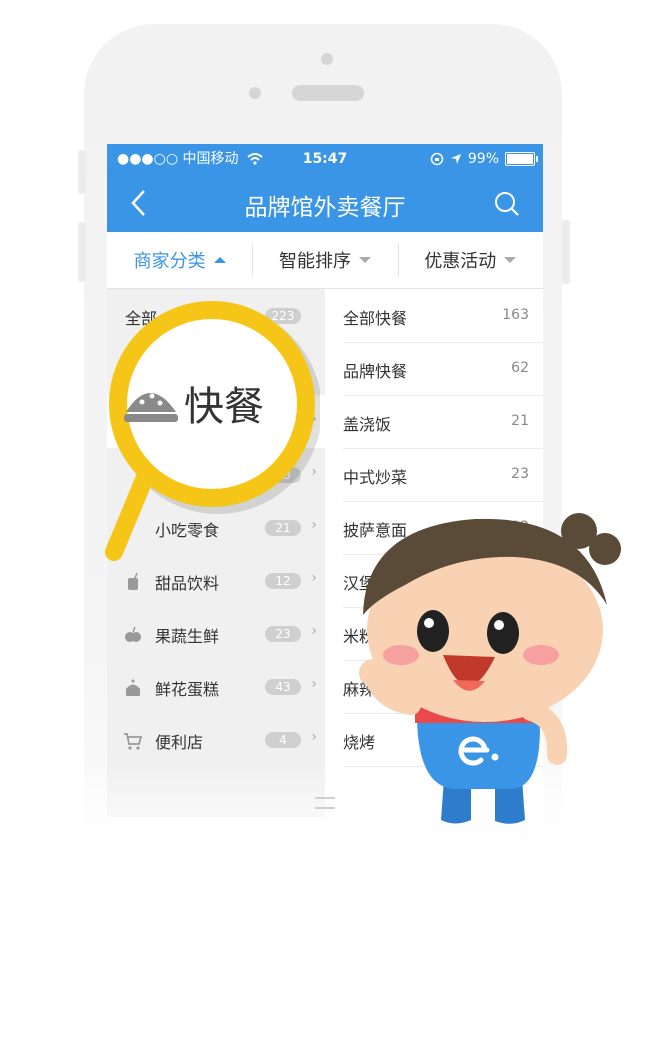 This screenshot has width=650, height=1040. Describe the element at coordinates (179, 742) in the screenshot. I see `left-category-label: 便利店` at that location.